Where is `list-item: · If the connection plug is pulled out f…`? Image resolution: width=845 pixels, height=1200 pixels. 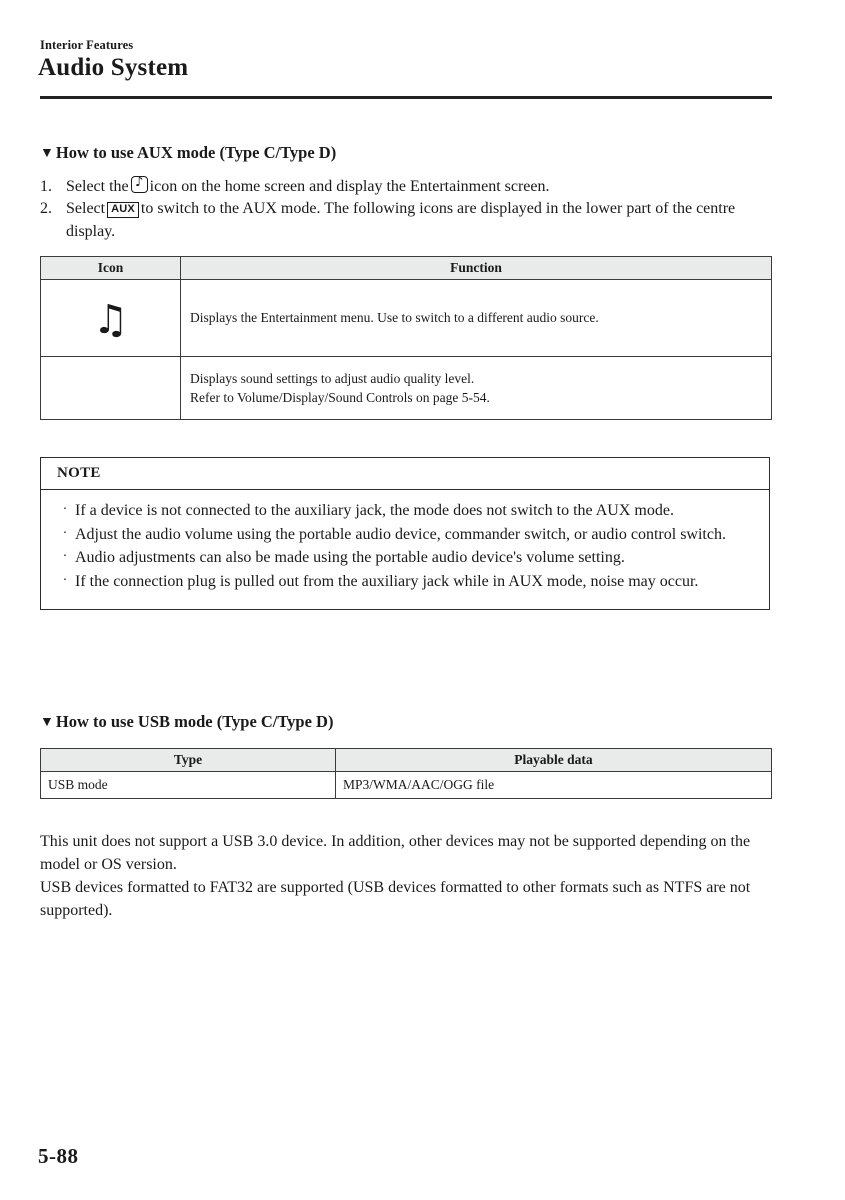 list-item: · If the connection plug is pulled out f… is located at coordinates (405, 582).